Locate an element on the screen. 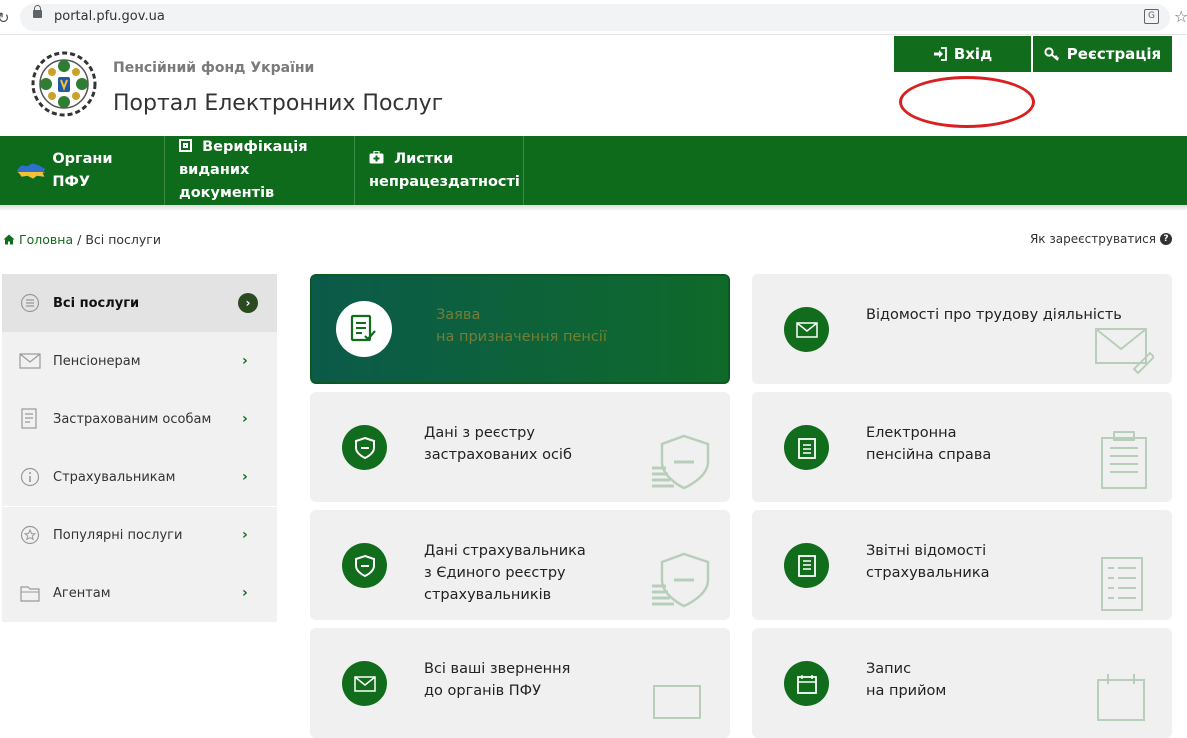 The width and height of the screenshot is (1187, 738). login-label: Вхід is located at coordinates (973, 54).